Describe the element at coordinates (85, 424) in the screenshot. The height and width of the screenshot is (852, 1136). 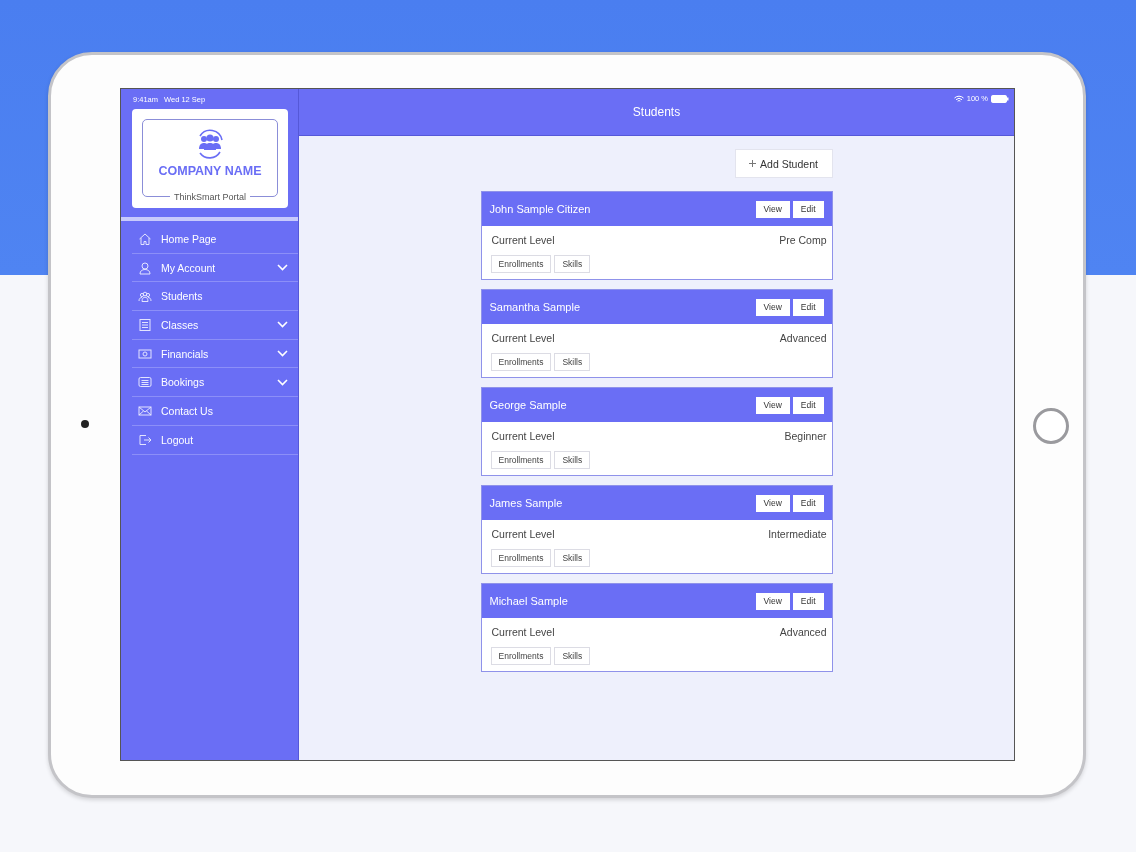
I see `camera-dot` at that location.